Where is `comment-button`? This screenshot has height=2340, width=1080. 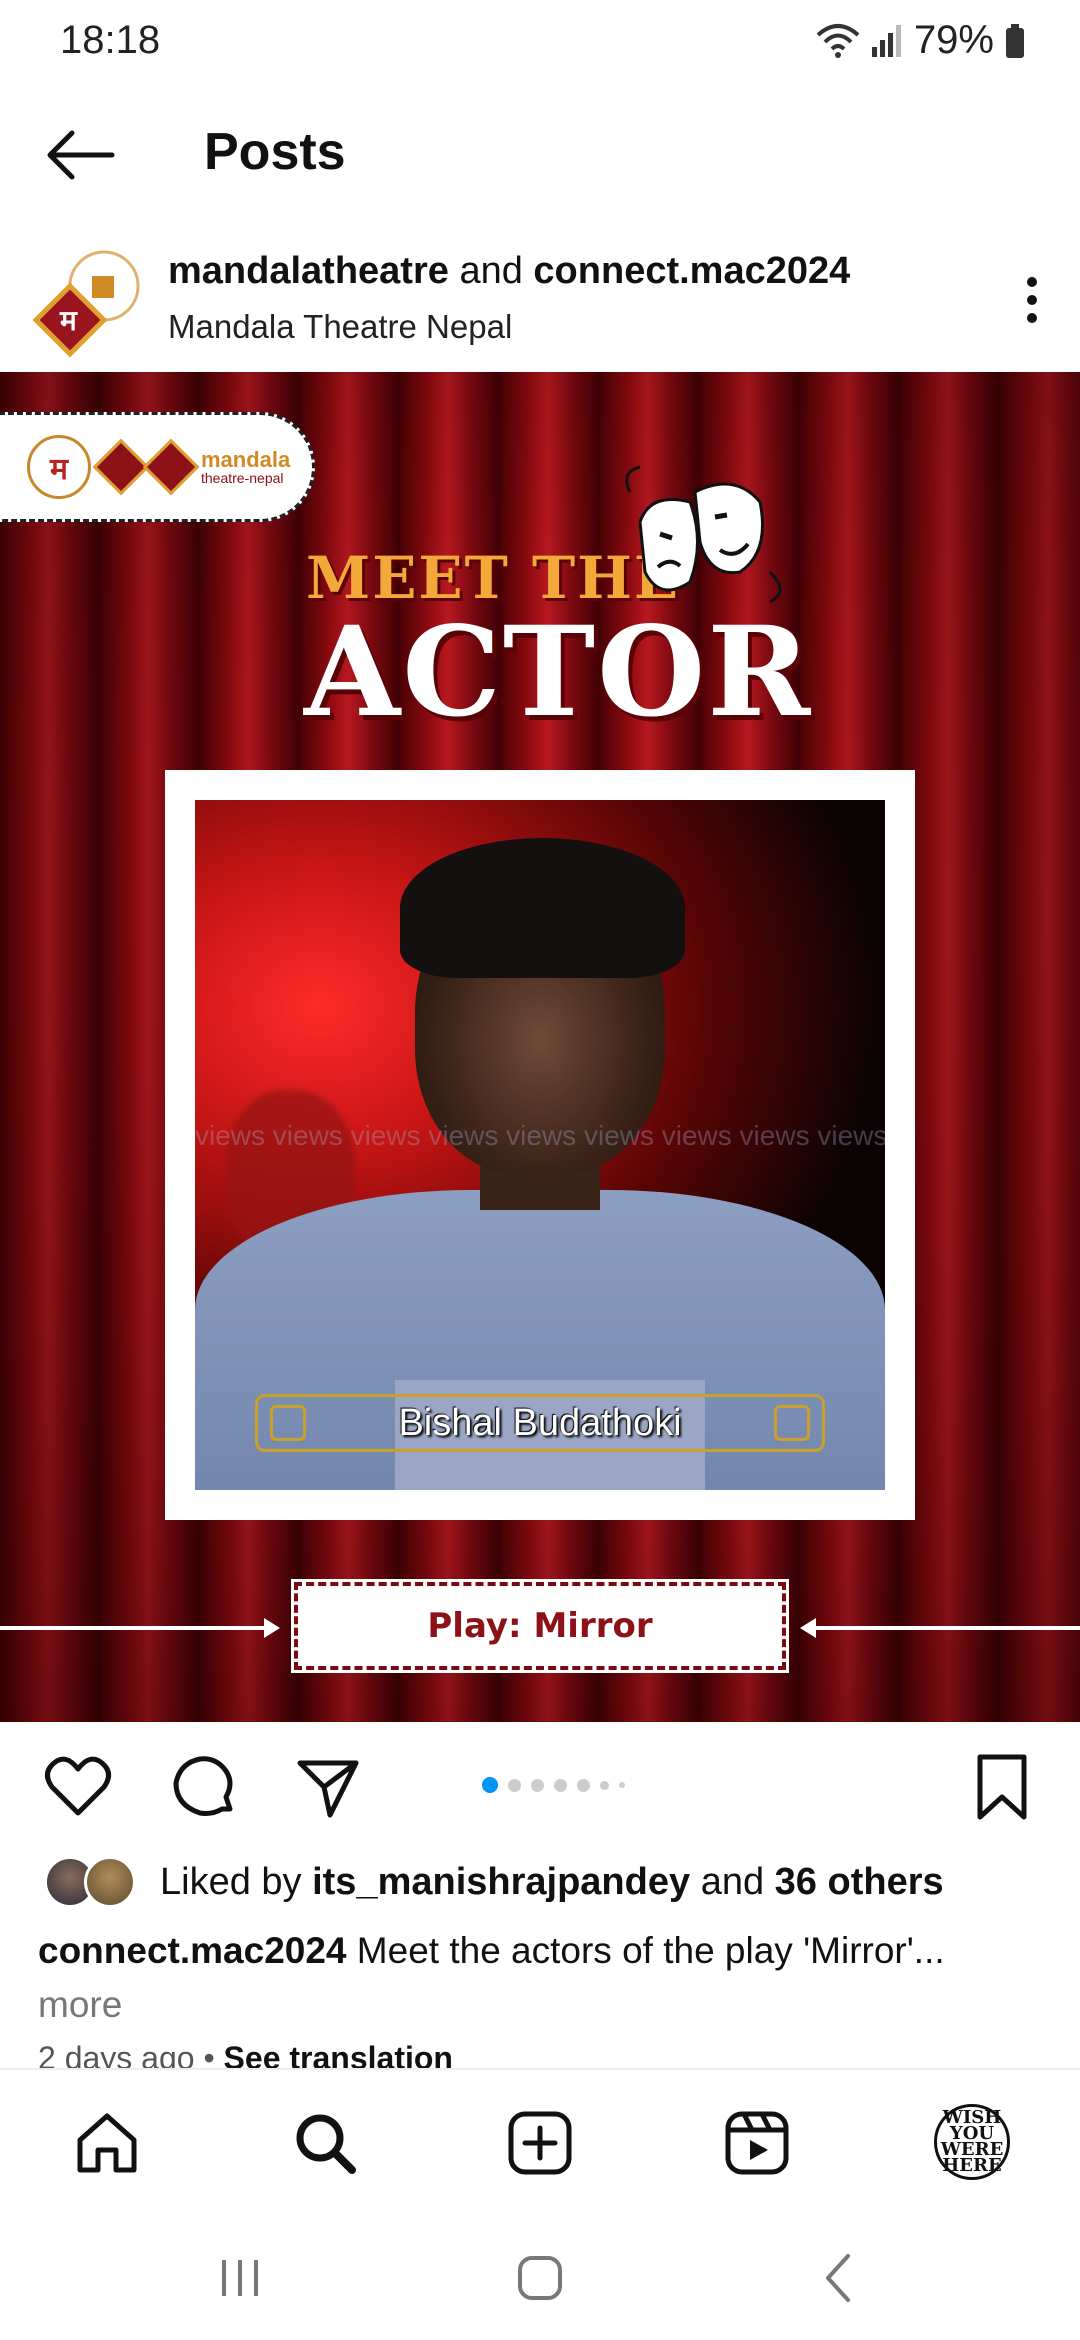
comment-button is located at coordinates (204, 1787).